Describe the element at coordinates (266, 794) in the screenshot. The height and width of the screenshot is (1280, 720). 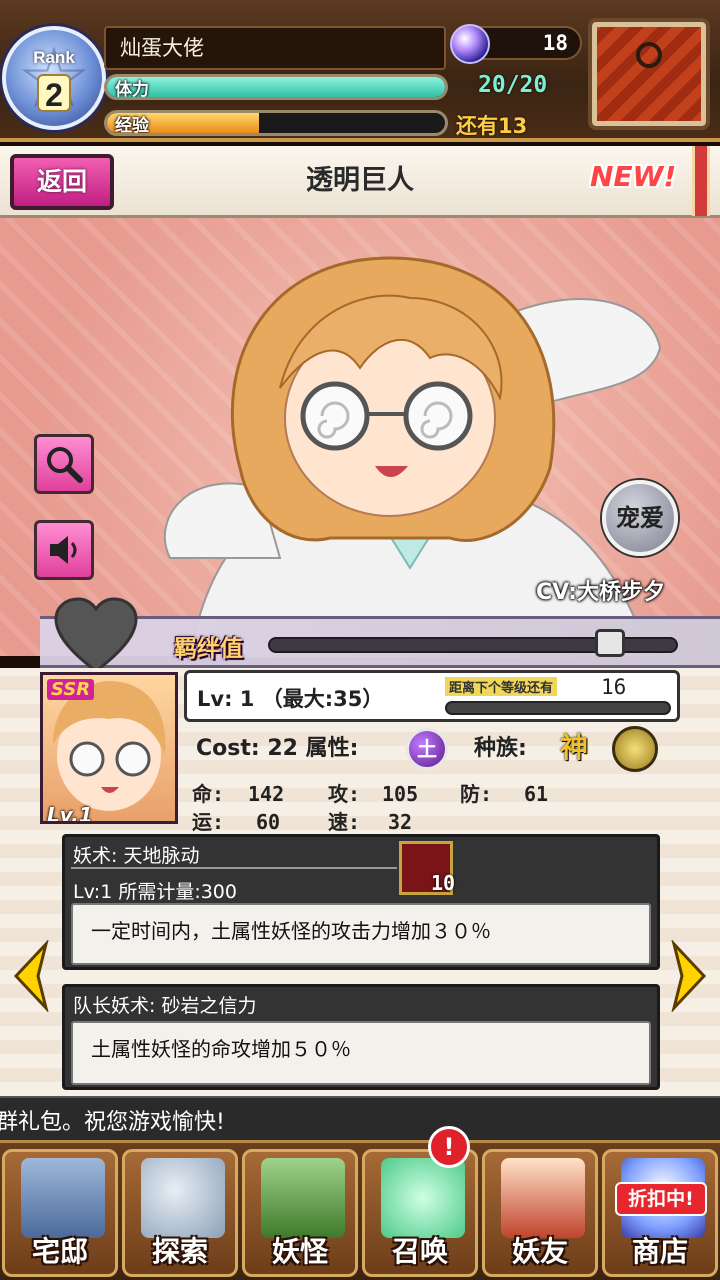
I see `hp-value: 142` at that location.